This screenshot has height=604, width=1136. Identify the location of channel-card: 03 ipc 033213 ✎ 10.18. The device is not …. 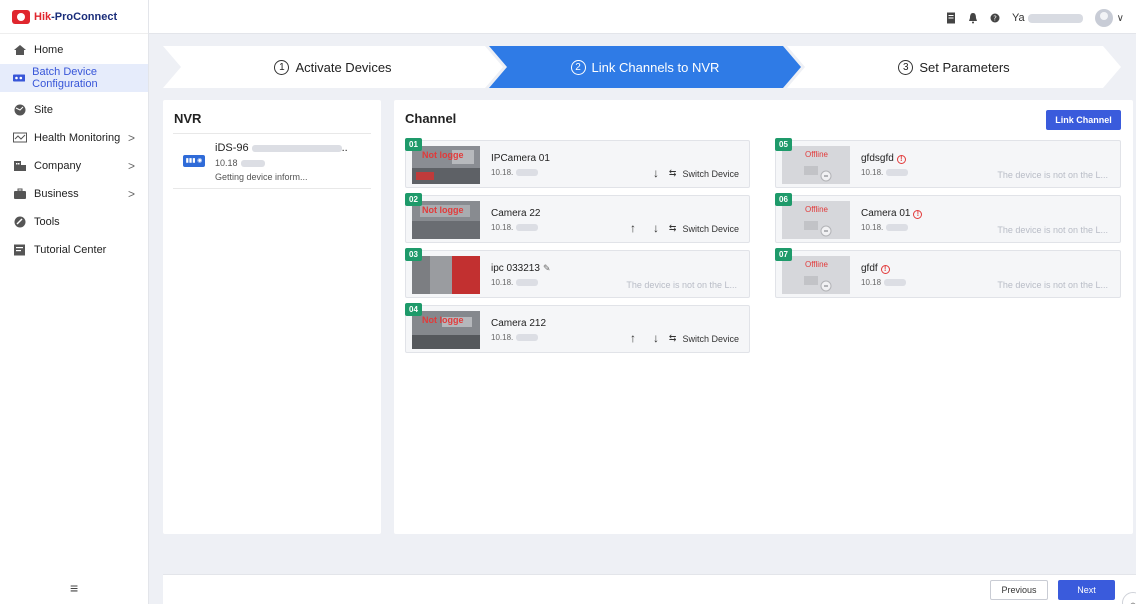
(577, 273).